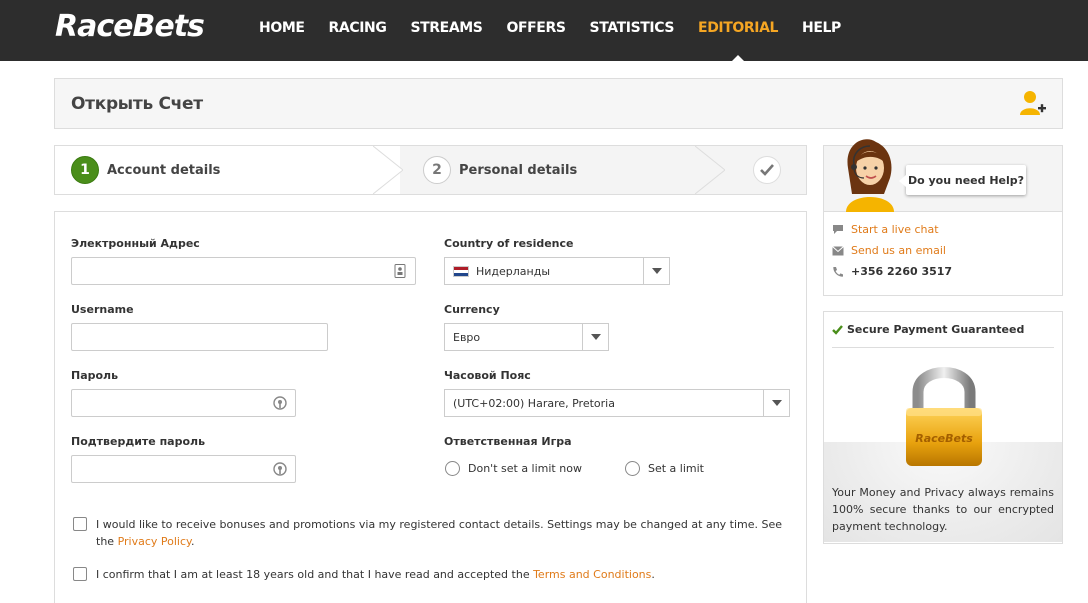  I want to click on timezone-value: (UTC+02:00) Harare, Pretoria, so click(534, 403).